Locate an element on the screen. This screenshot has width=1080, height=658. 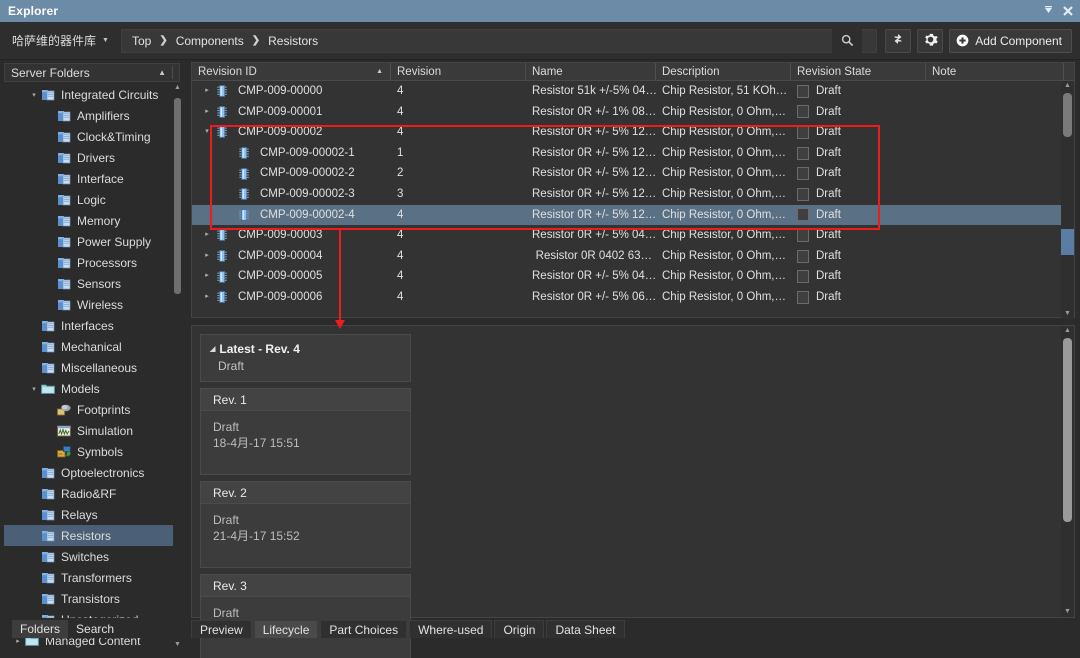
lifecycle-latest-card: ◢ Latest - Rev. 4 Draft is located at coordinates (305, 358).